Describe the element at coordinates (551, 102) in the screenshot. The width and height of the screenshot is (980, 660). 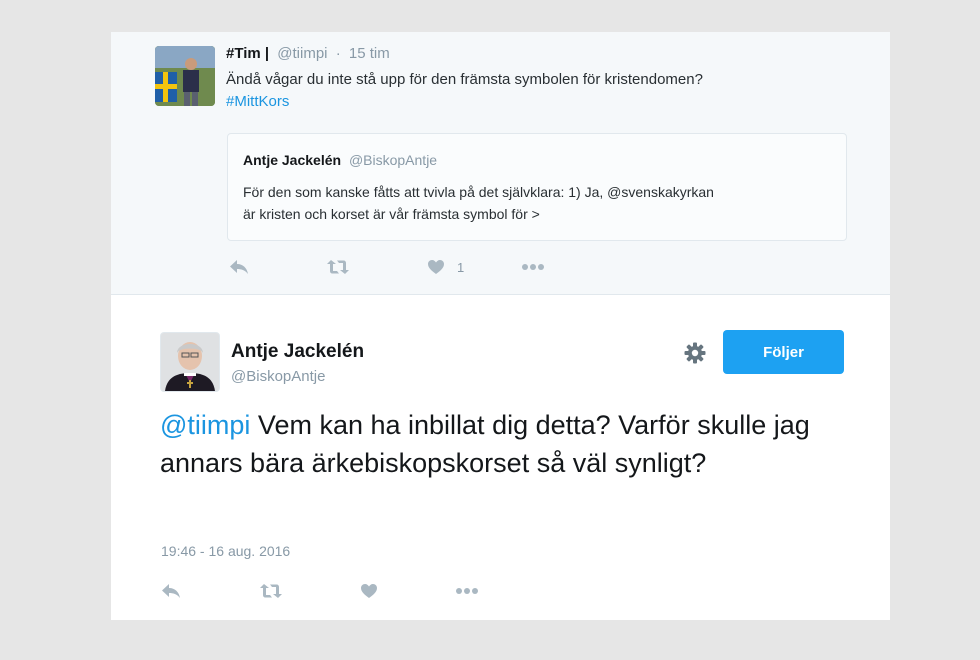
I see `hashtag-link: #MittKors` at that location.